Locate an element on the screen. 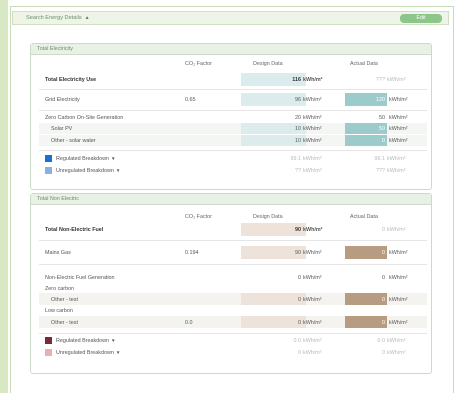  regulated-fuel-design-unit: kWh/m² is located at coordinates (312, 341).